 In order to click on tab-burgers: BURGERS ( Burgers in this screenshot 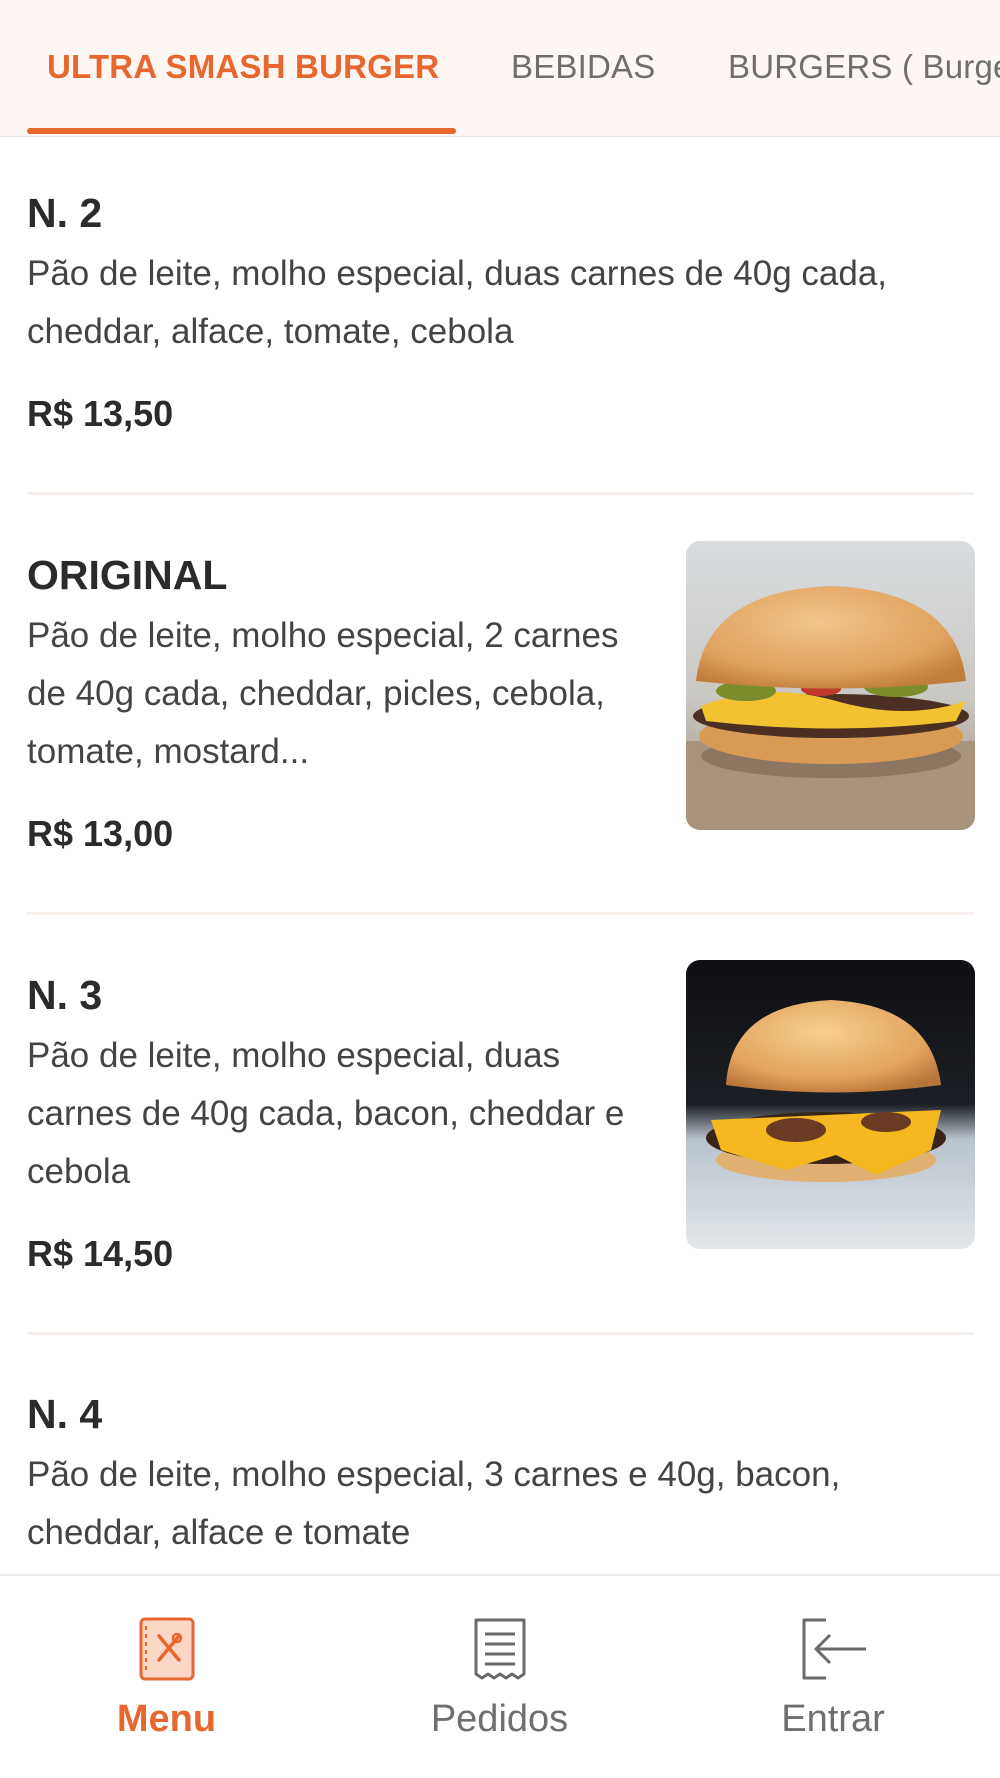, I will do `click(864, 67)`.